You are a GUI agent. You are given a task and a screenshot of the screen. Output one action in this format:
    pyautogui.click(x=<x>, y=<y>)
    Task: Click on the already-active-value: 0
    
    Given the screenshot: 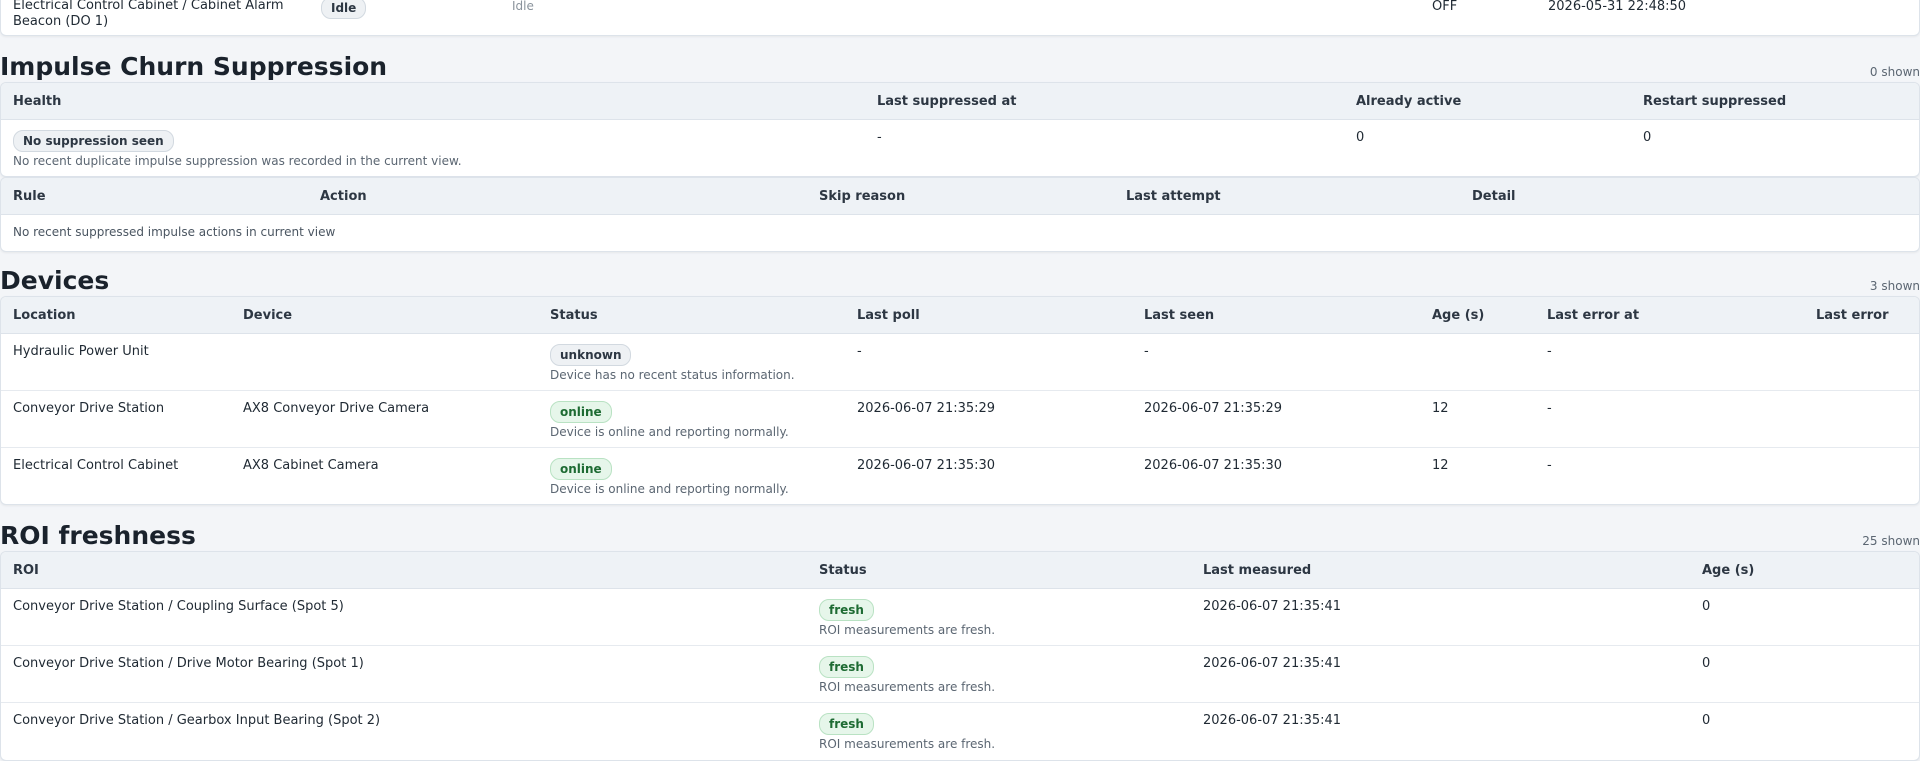 What is the action you would take?
    pyautogui.click(x=1360, y=137)
    